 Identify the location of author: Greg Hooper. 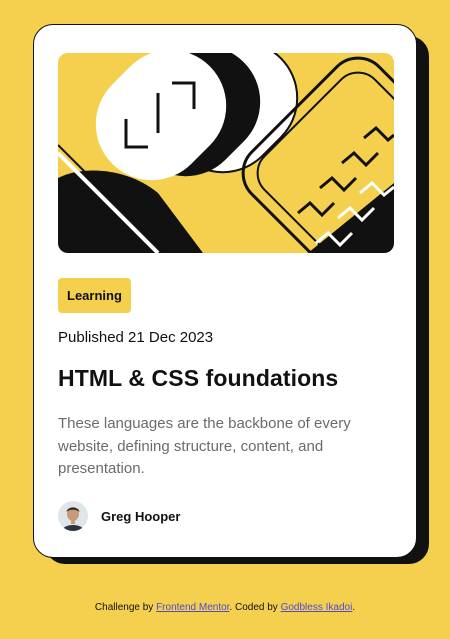
(119, 516).